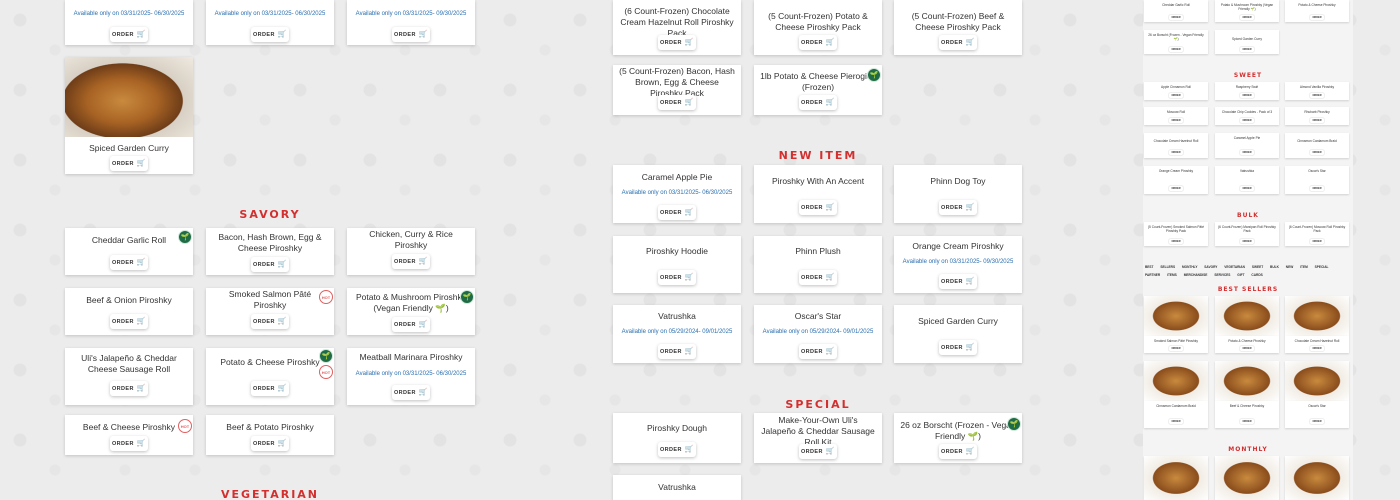  What do you see at coordinates (411, 357) in the screenshot?
I see `product-title: Meatball Marinara Piroshky` at bounding box center [411, 357].